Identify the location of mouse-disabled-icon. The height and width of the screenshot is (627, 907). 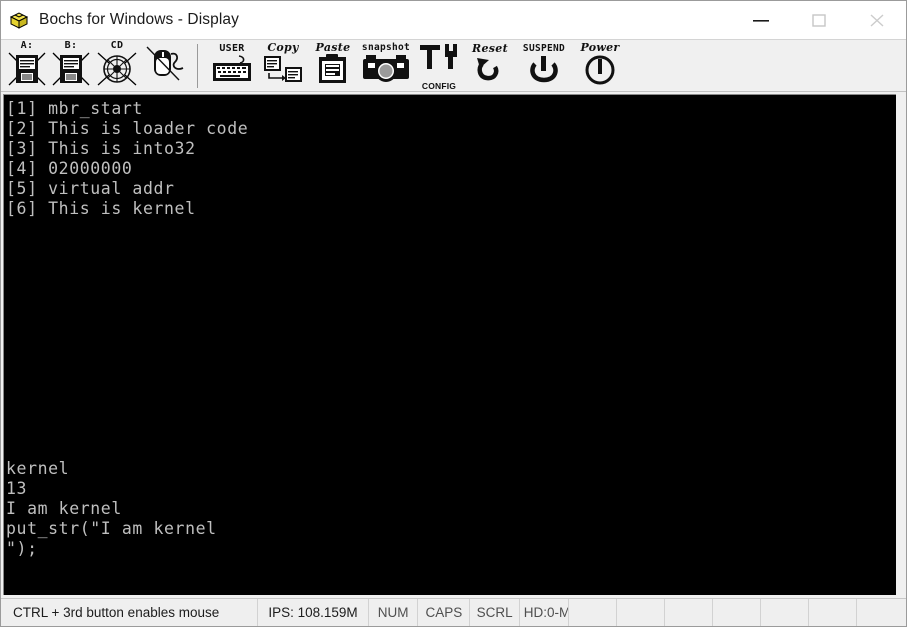
(165, 66).